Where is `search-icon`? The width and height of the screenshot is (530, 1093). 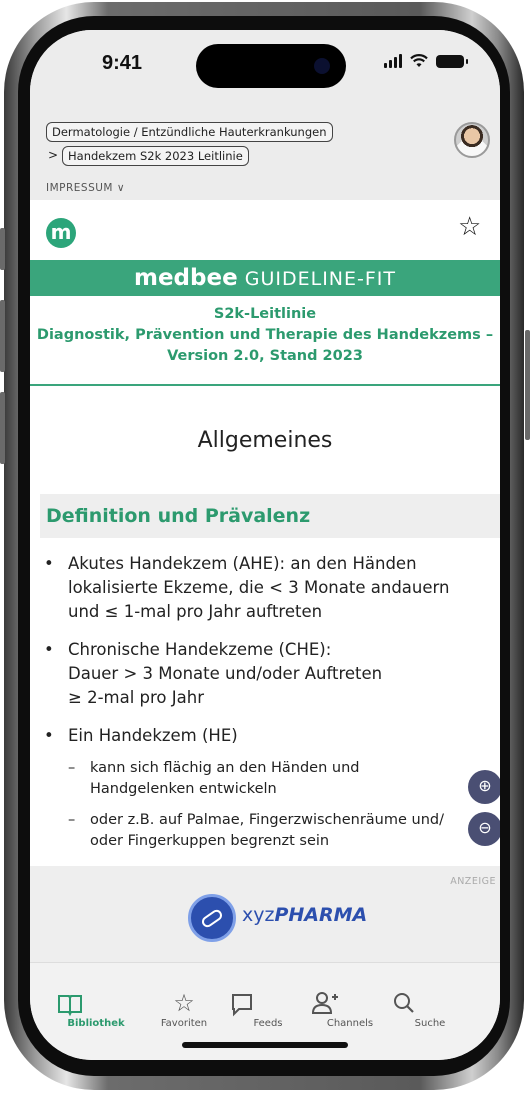
search-icon is located at coordinates (404, 1003).